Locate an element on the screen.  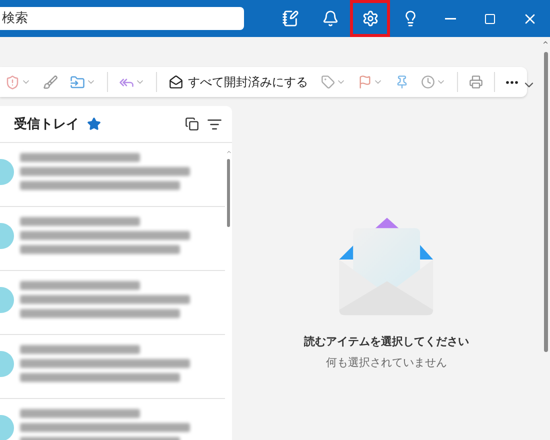
mark-all-read-button: すべて開封済みにする is located at coordinates (238, 82).